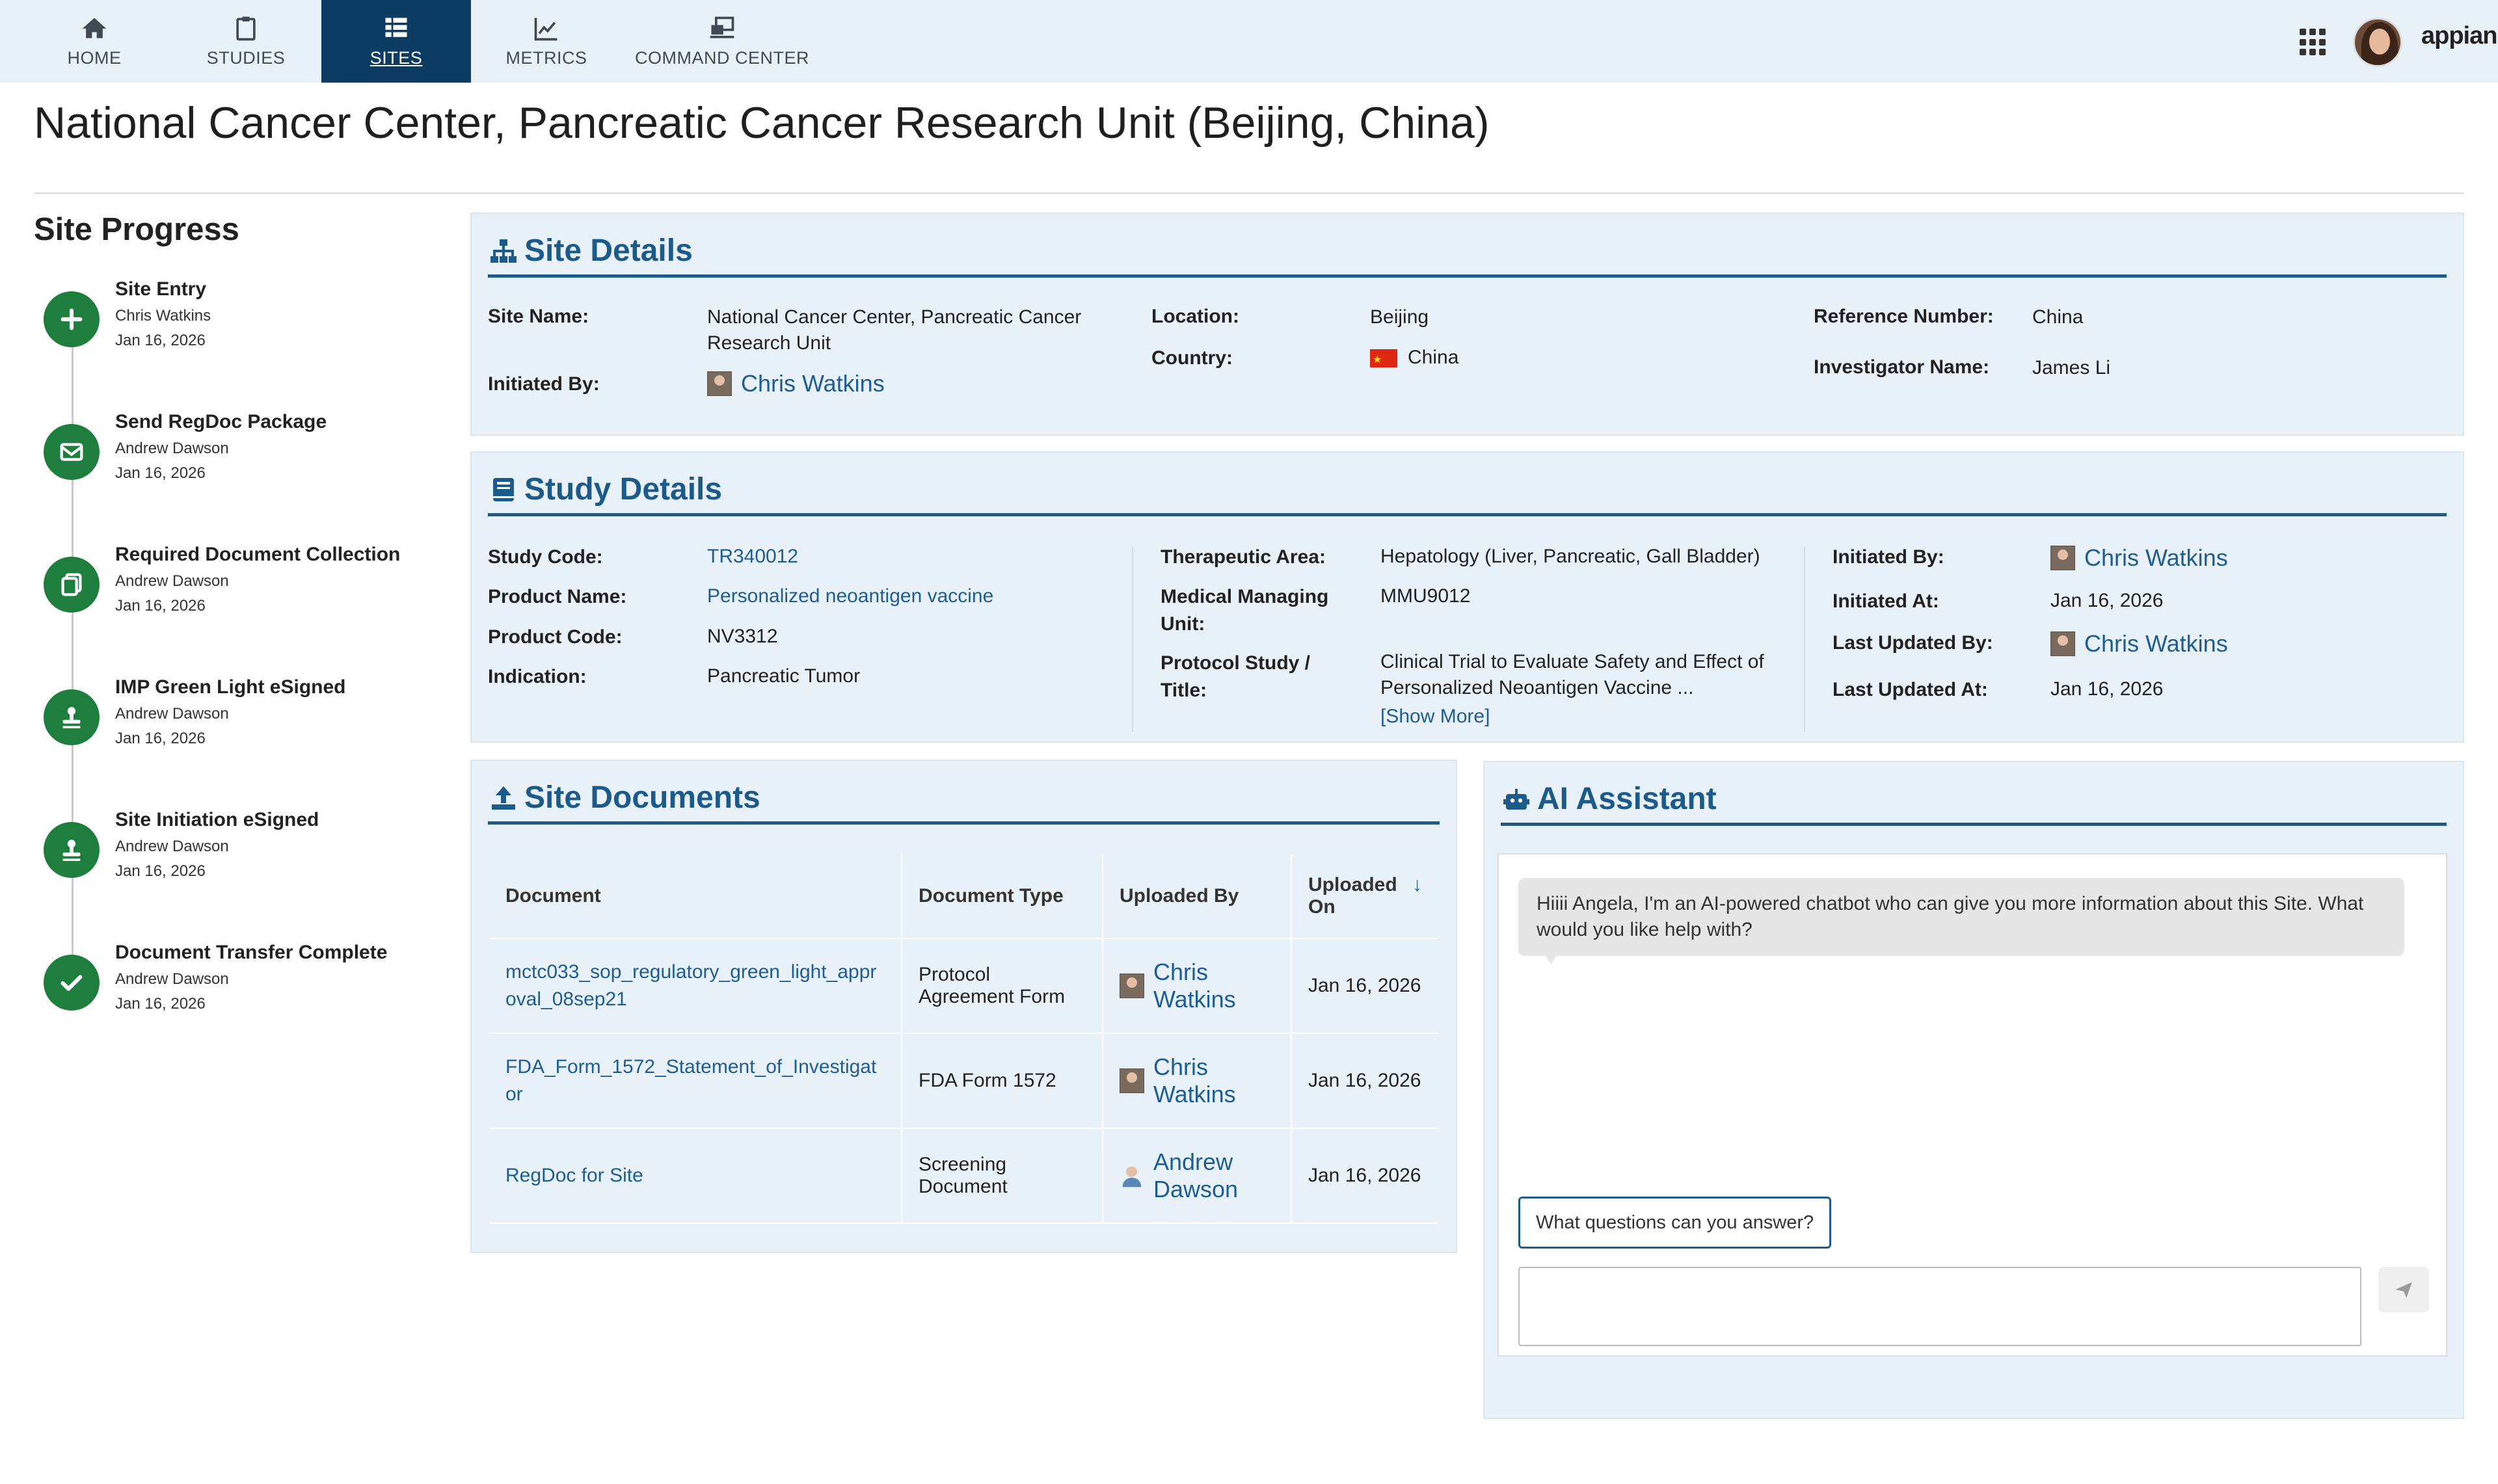 The image size is (2498, 1484). I want to click on title-divider, so click(1249, 193).